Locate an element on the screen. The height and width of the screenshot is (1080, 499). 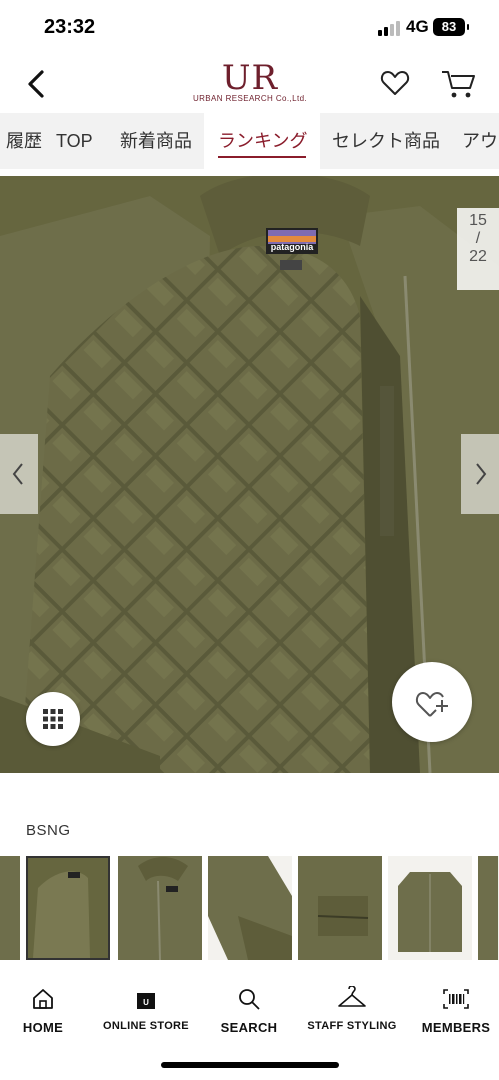
logo-subtext: URBAN RESEARCH Co.,Ltd. is located at coordinates (250, 98).